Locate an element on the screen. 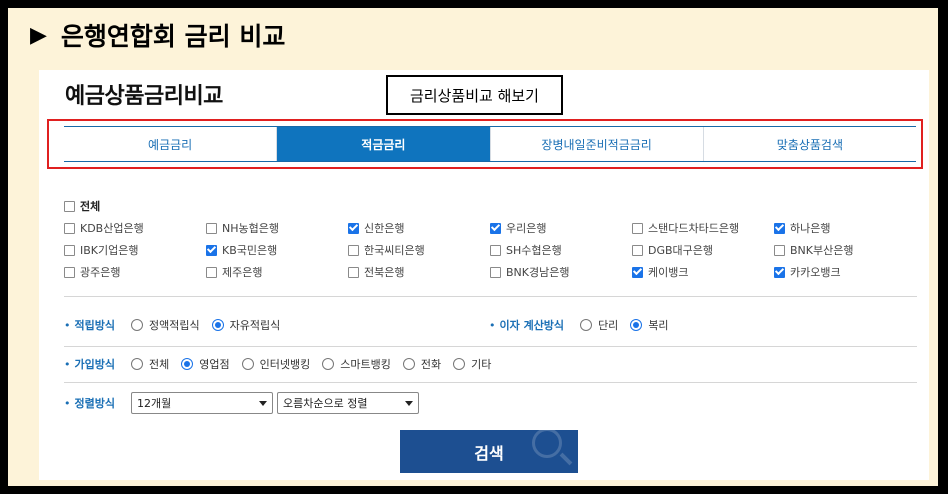 The width and height of the screenshot is (948, 494). bank-all-option: 전체 is located at coordinates (82, 206).